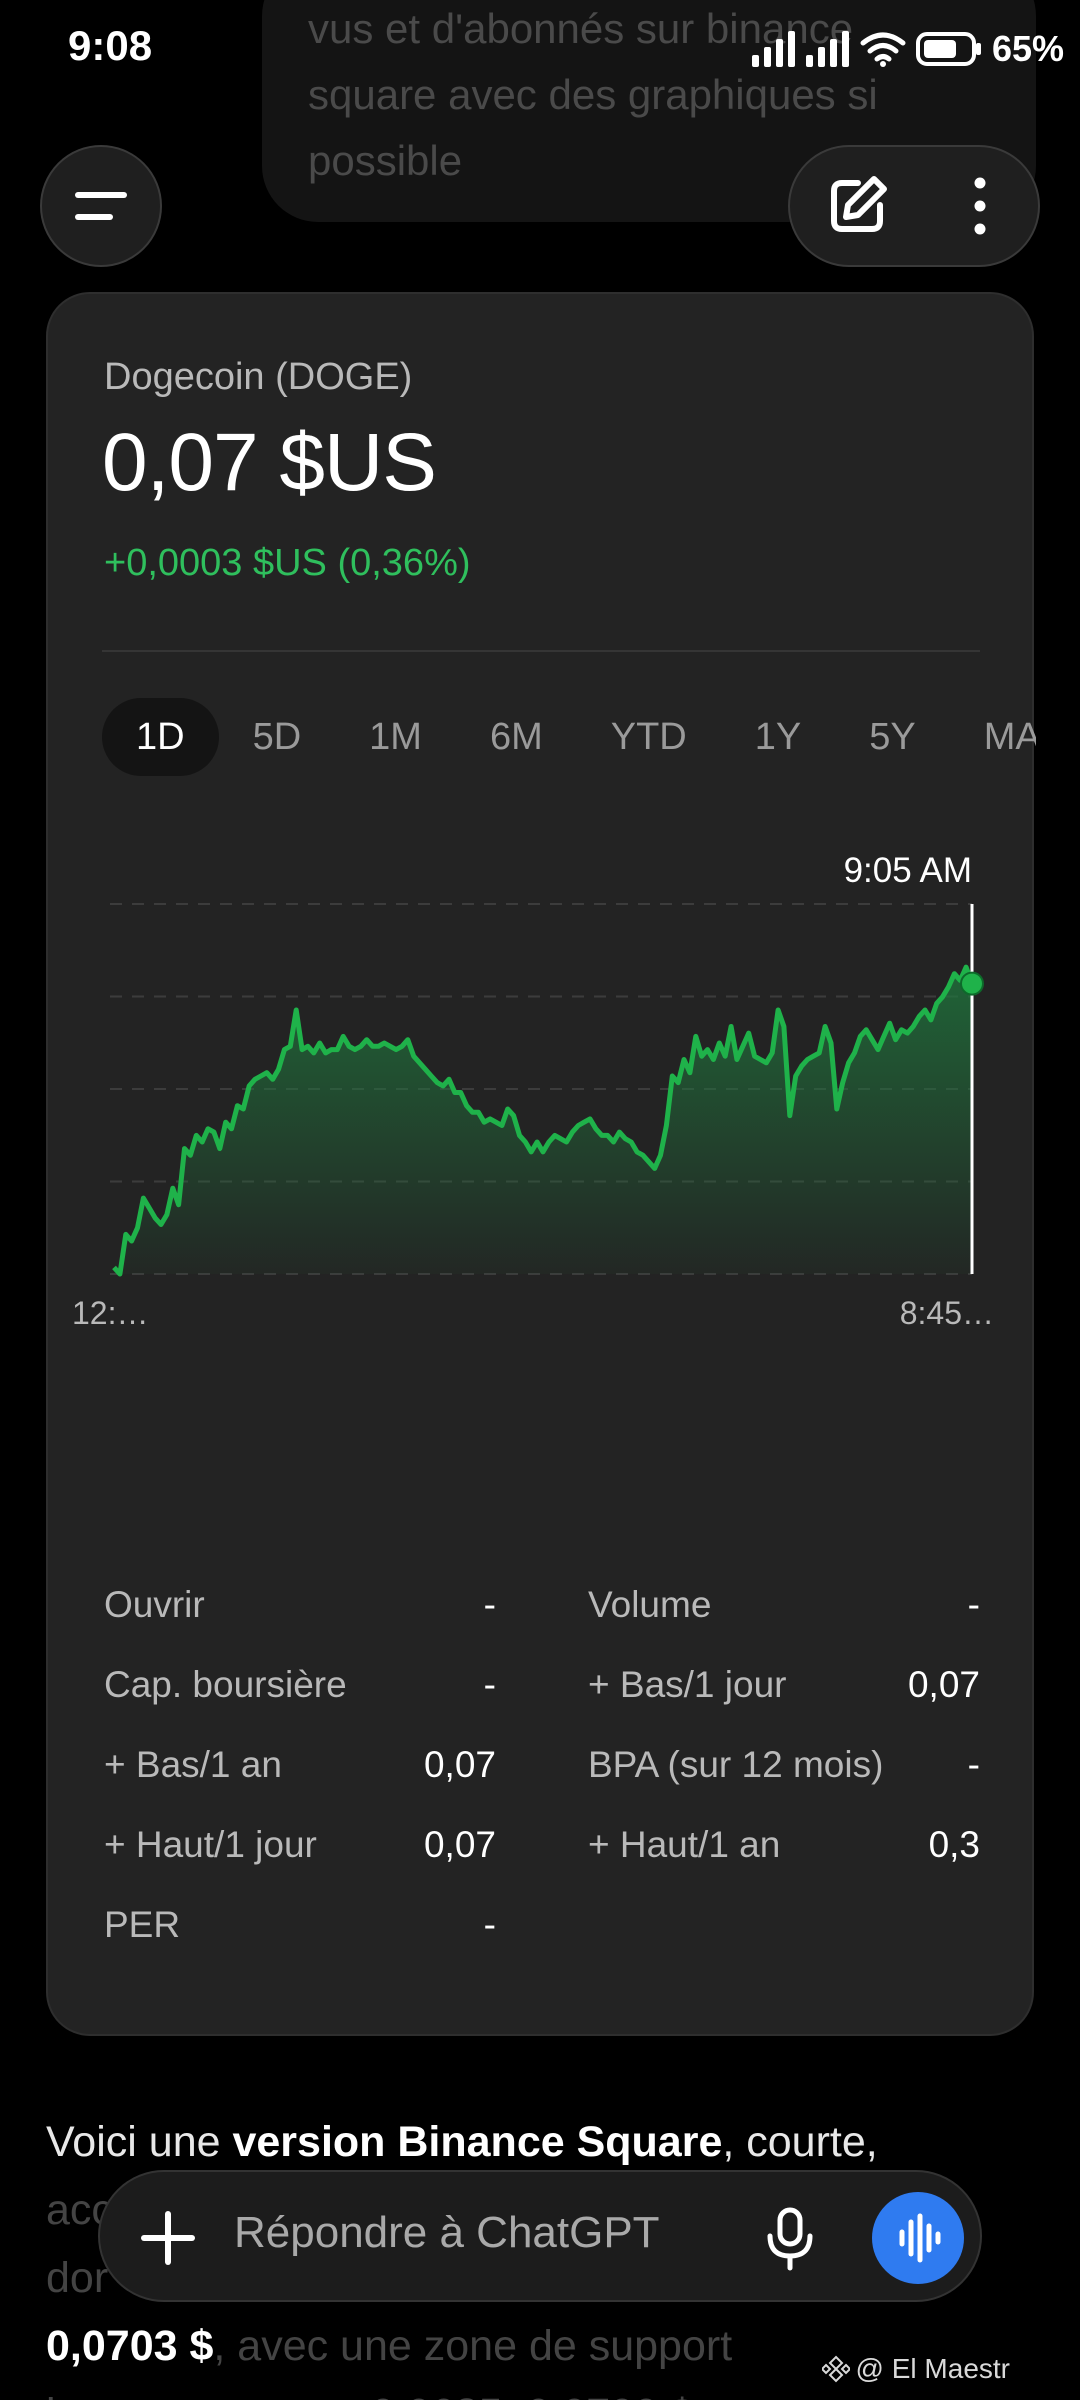 The image size is (1080, 2400). Describe the element at coordinates (541, 651) in the screenshot. I see `card-divider` at that location.